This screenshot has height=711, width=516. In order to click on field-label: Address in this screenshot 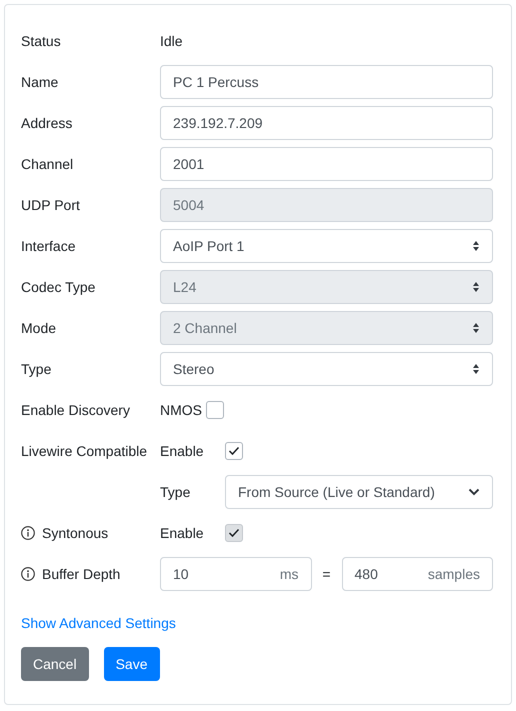, I will do `click(46, 123)`.